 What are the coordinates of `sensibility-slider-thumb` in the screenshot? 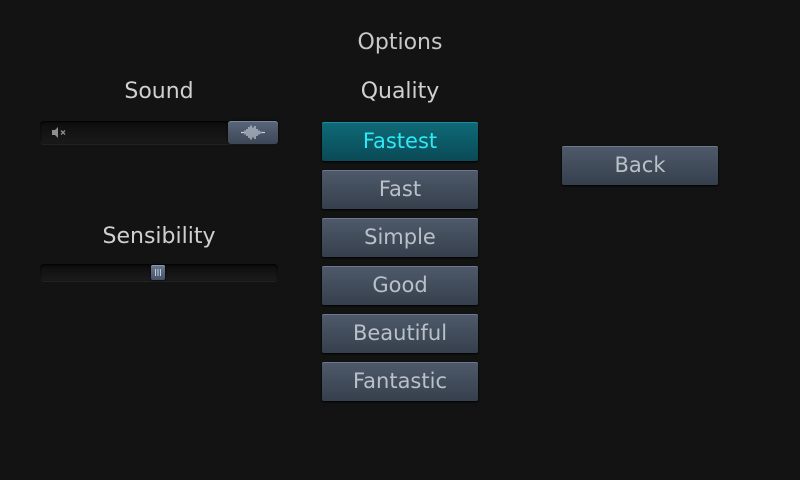 It's located at (158, 272).